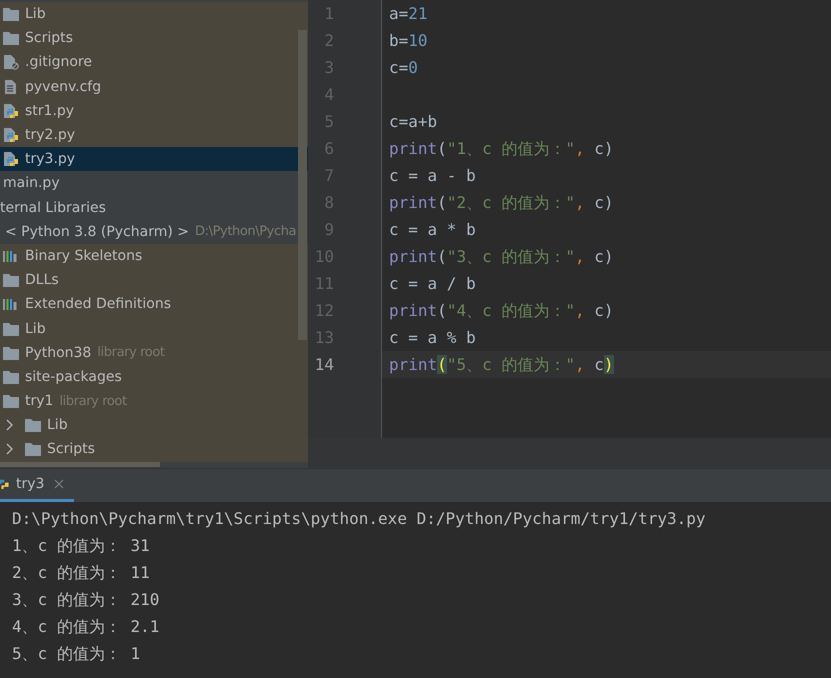 Image resolution: width=831 pixels, height=678 pixels. What do you see at coordinates (81, 546) in the screenshot?
I see `console-line: 1、c 的值为： 31` at bounding box center [81, 546].